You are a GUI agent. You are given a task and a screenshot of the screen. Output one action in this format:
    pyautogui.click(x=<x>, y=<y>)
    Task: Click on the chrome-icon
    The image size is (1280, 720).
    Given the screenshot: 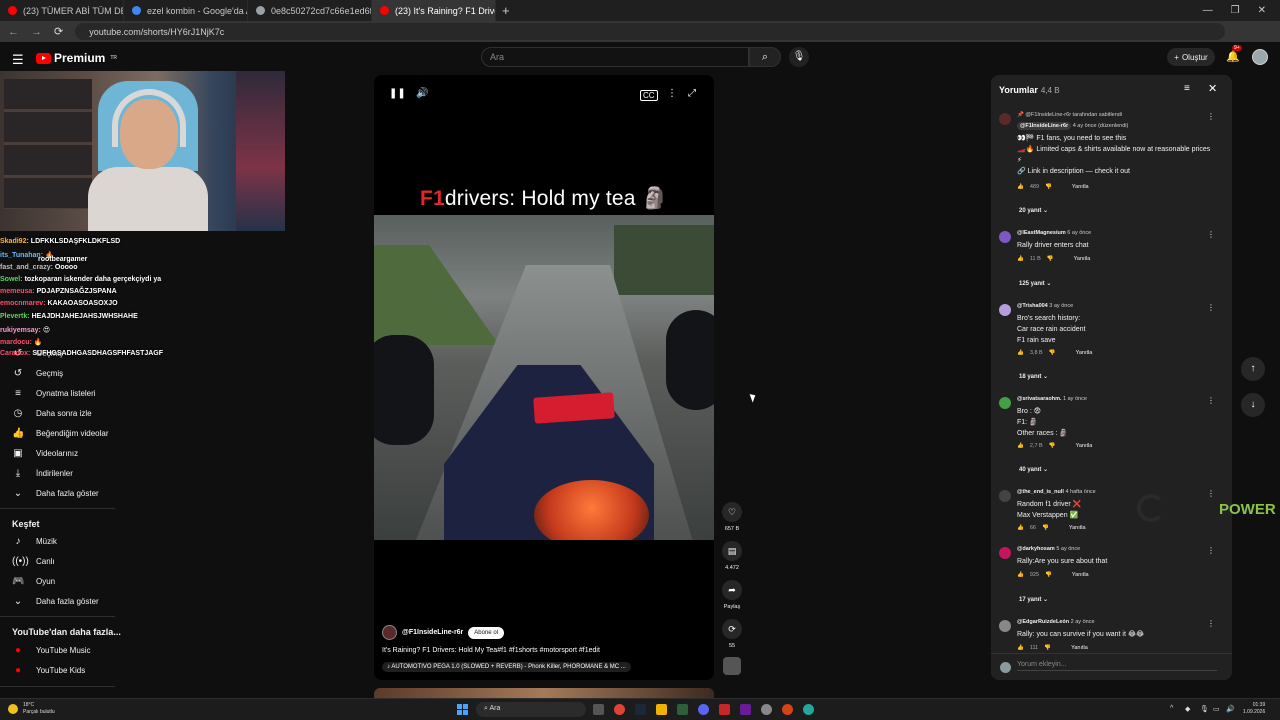 What is the action you would take?
    pyautogui.click(x=619, y=709)
    